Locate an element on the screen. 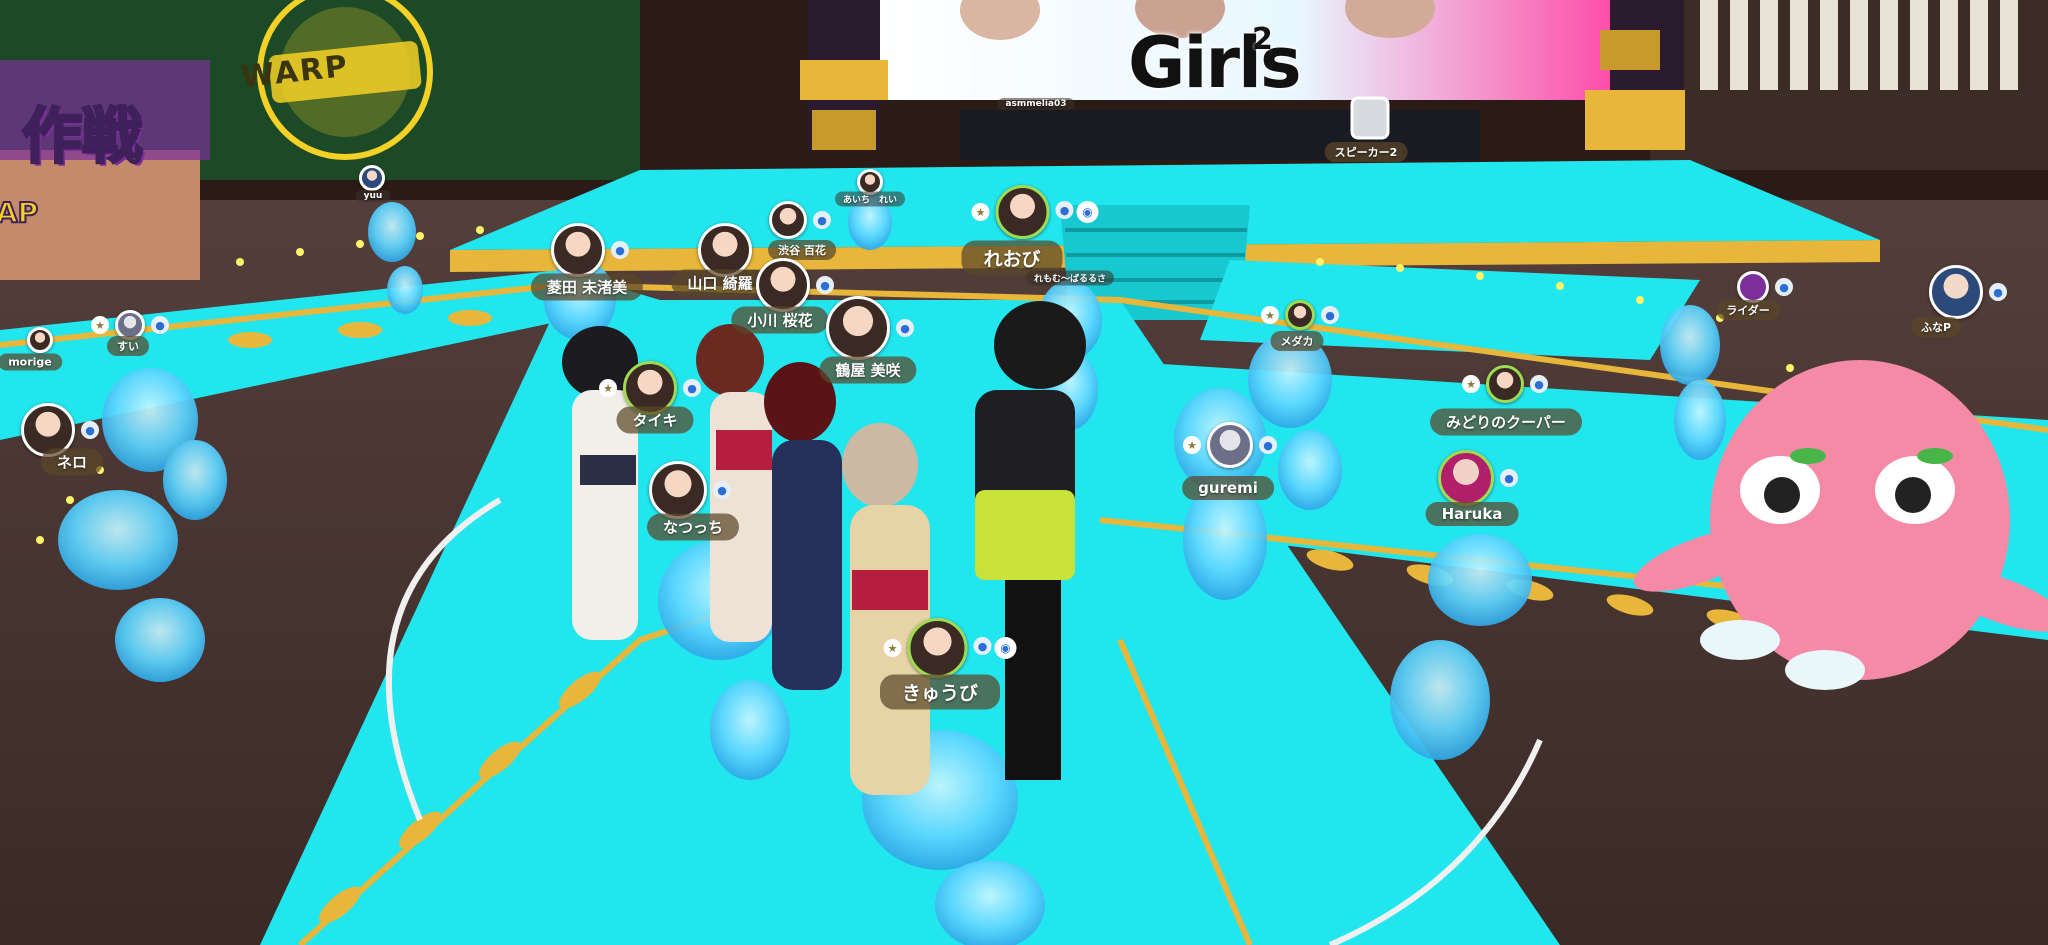 This screenshot has width=2048, height=945. player-name-yuu: yuu is located at coordinates (373, 196).